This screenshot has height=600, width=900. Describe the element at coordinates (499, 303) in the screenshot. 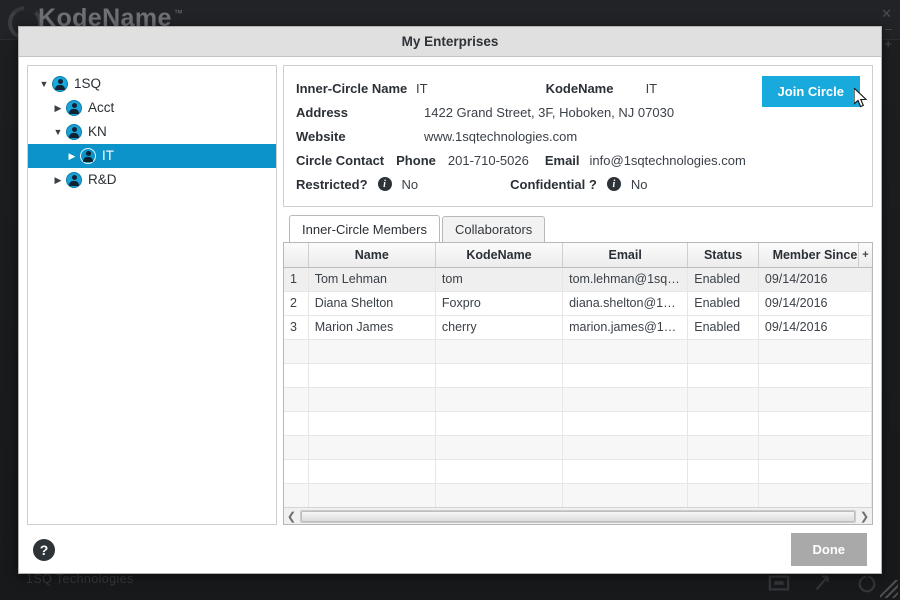

I see `cell-kodename: Foxpro` at that location.